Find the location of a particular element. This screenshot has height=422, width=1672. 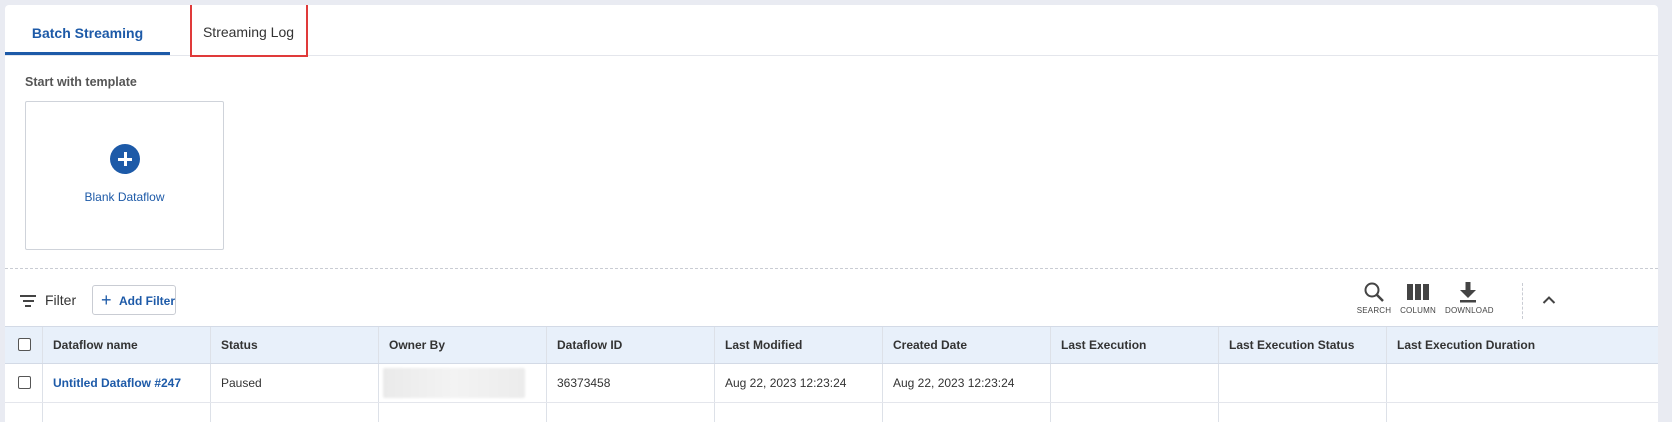

download-label: DOWNLOAD is located at coordinates (1469, 310).